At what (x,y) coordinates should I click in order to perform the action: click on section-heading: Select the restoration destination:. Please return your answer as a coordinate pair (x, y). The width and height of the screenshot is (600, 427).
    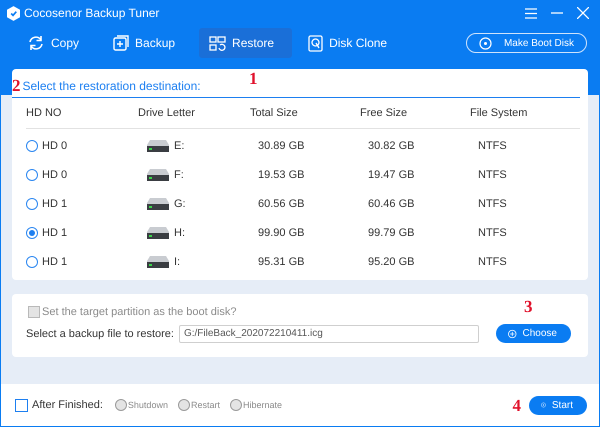
    Looking at the image, I should click on (111, 85).